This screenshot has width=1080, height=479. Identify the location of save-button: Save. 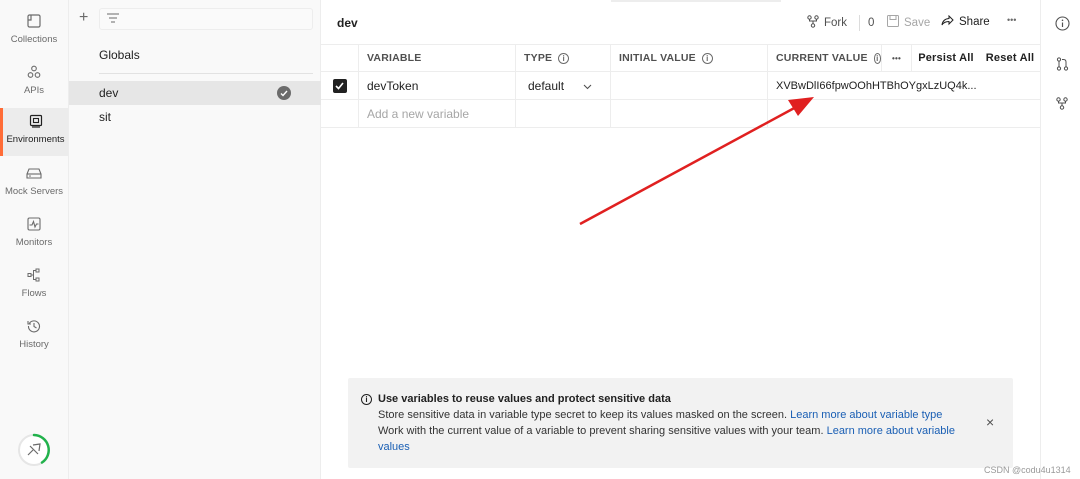
(908, 22).